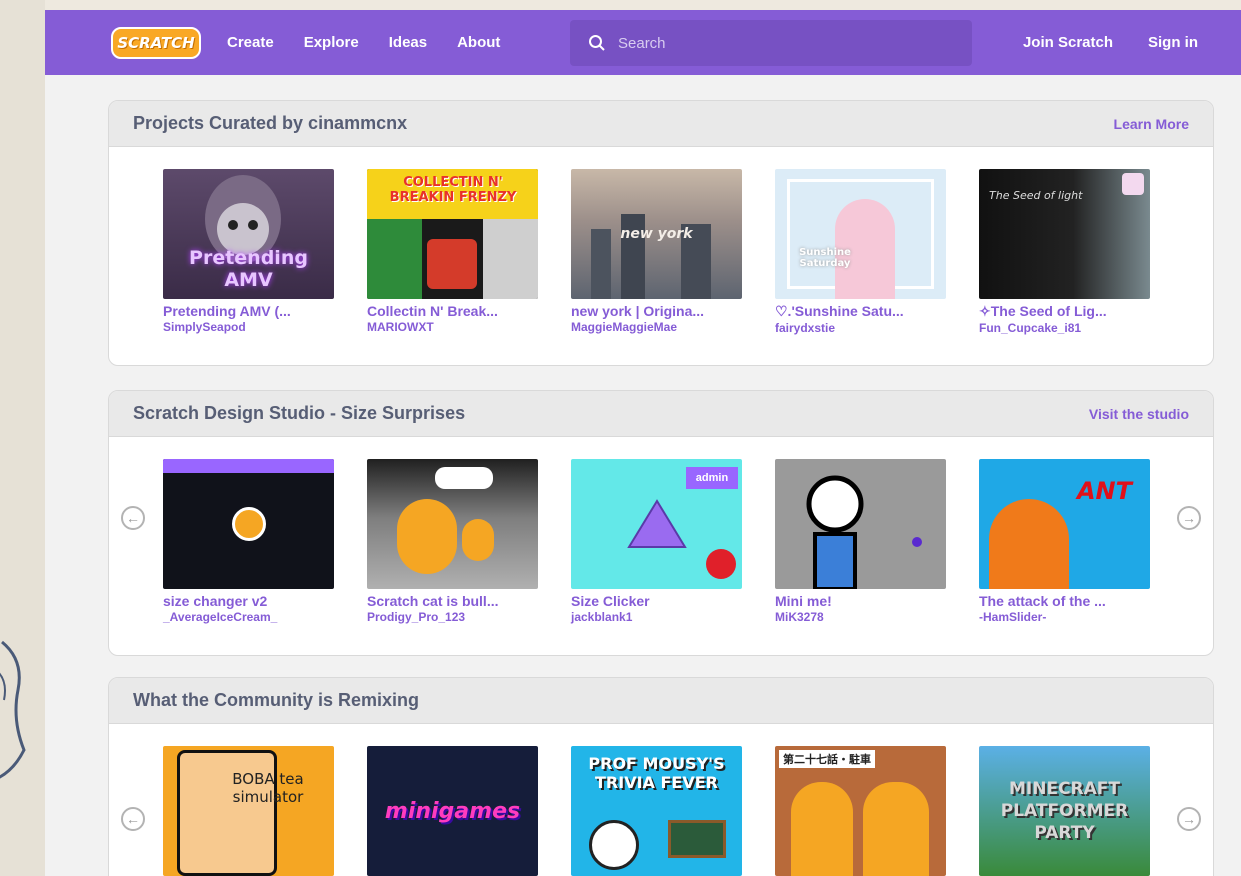 This screenshot has width=1241, height=876. Describe the element at coordinates (1064, 617) in the screenshot. I see `project-author: -HamSlider-` at that location.